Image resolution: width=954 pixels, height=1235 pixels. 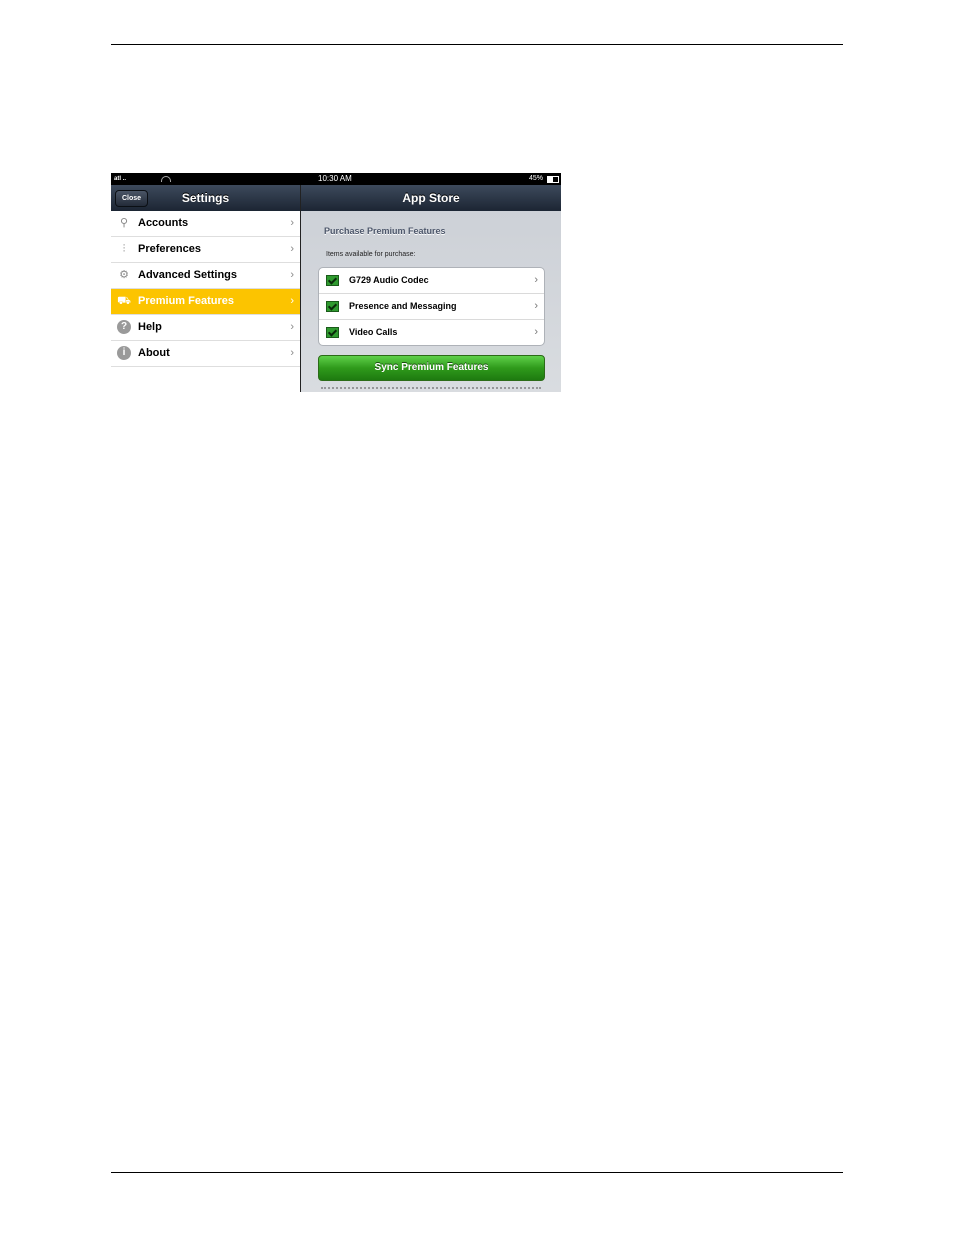 I want to click on gear-icon: ⚙, so click(x=124, y=275).